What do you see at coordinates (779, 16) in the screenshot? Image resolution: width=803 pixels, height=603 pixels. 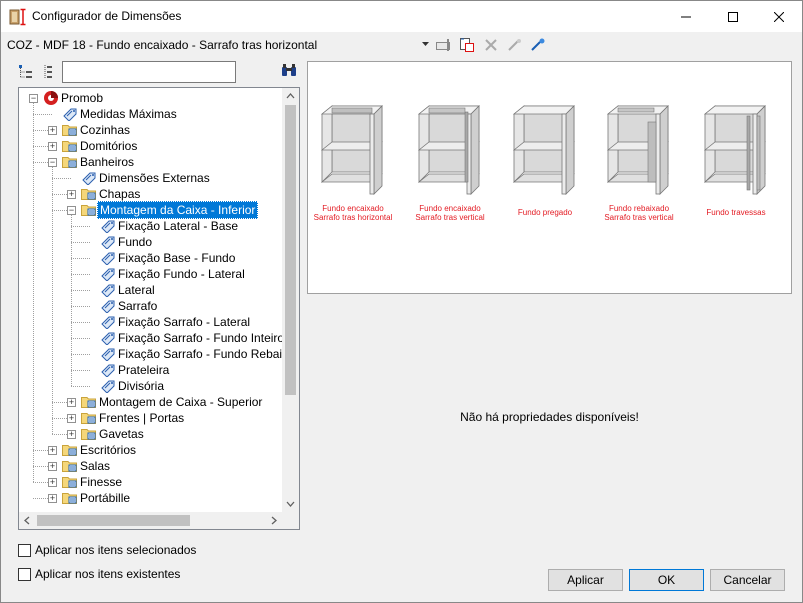 I see `close-button` at bounding box center [779, 16].